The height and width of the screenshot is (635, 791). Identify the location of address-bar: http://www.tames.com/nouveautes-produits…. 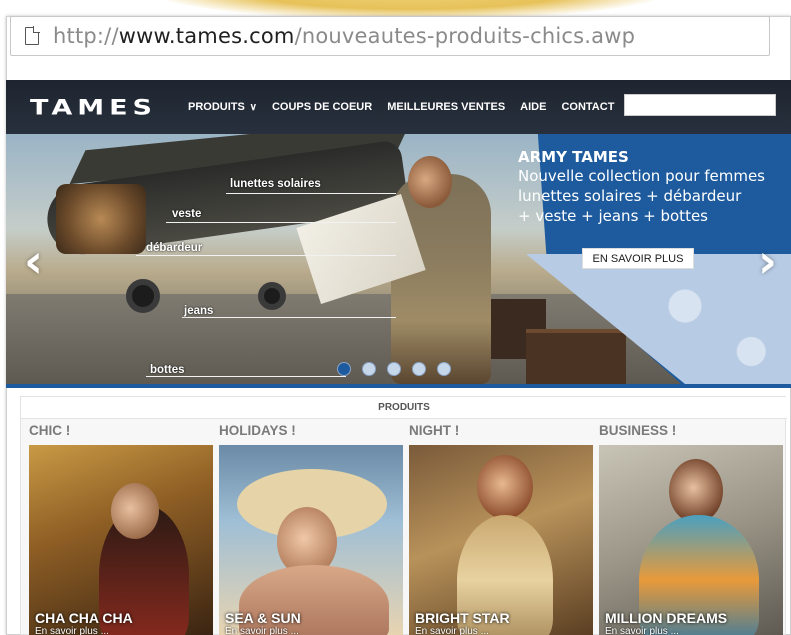
(390, 36).